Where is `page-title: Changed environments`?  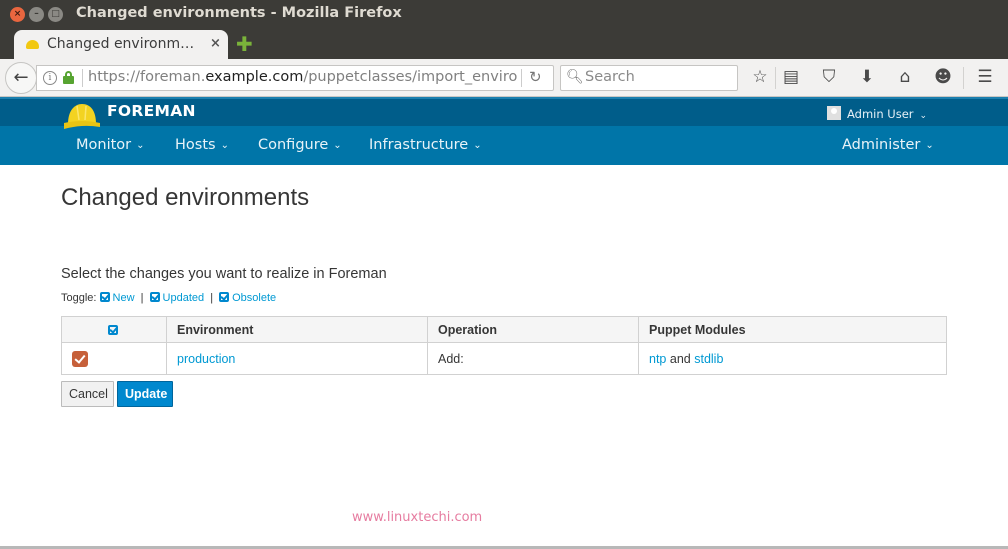
page-title: Changed environments is located at coordinates (185, 197).